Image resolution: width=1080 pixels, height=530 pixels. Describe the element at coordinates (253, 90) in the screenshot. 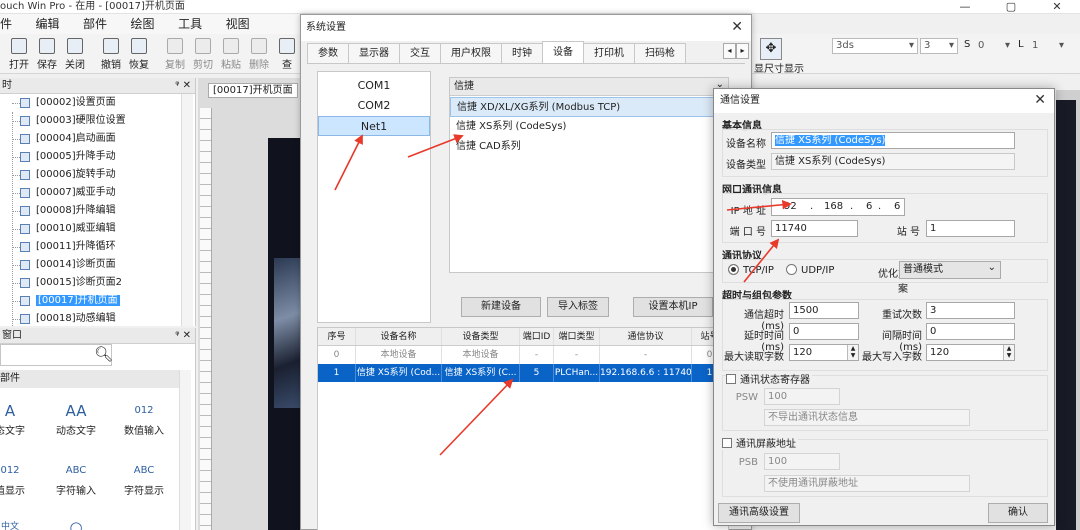

I see `canvas-tab: [00017]开机页面` at that location.